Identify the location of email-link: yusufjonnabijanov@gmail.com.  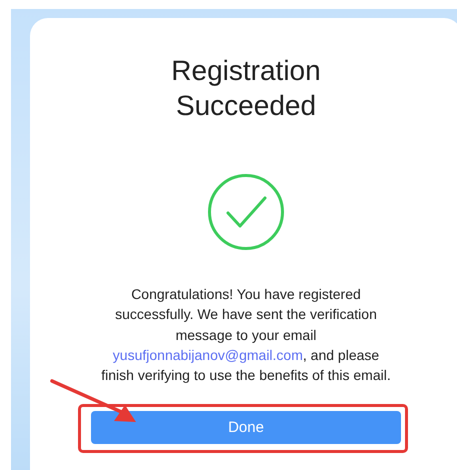
(207, 354).